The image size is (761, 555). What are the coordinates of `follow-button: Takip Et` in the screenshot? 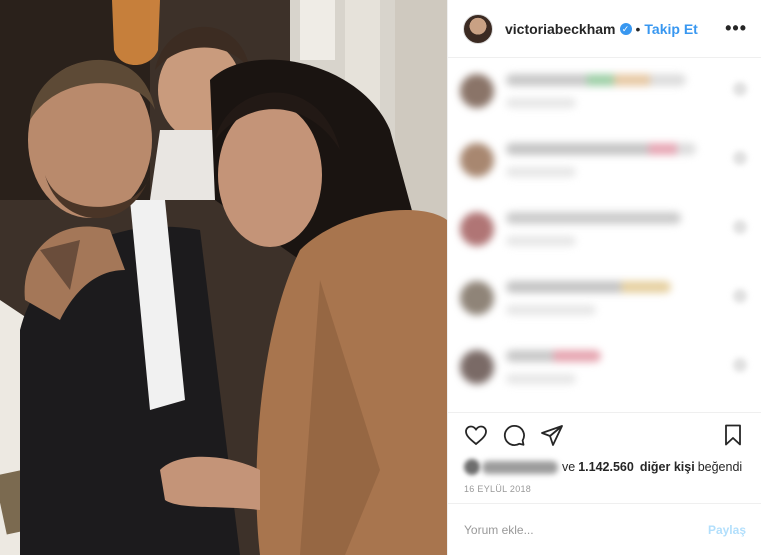 It's located at (670, 29).